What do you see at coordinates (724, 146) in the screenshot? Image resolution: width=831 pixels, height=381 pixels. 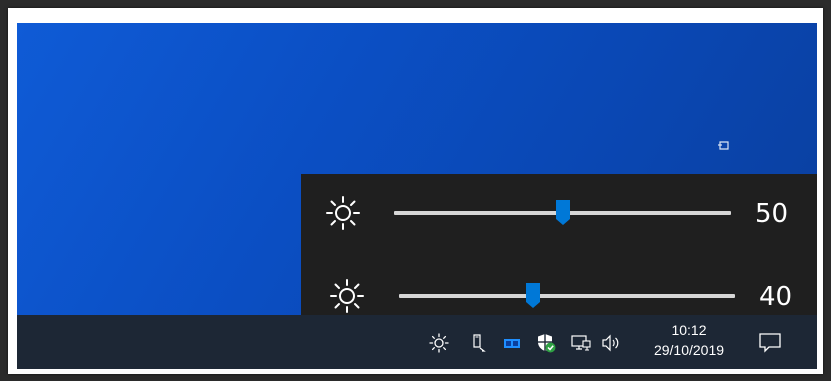 I see `desktop-shortcut-icon` at bounding box center [724, 146].